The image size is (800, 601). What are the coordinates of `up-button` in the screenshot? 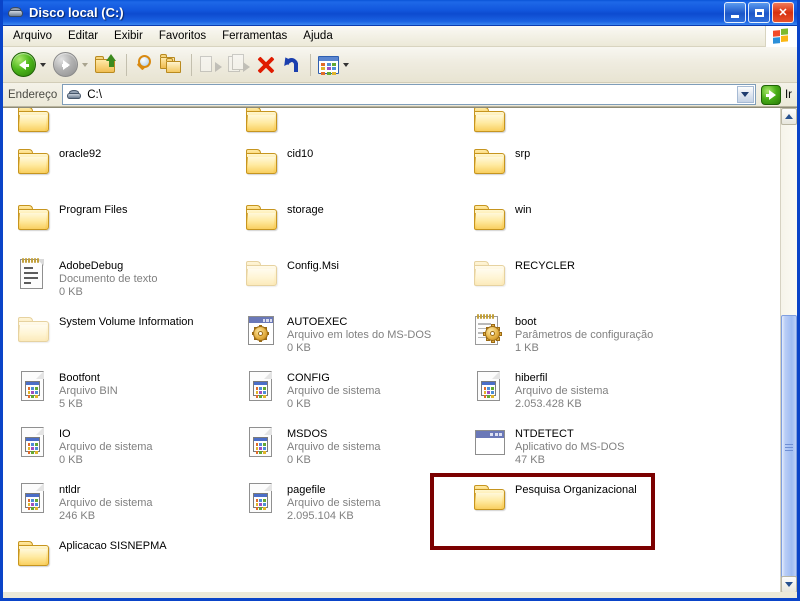 It's located at (107, 65).